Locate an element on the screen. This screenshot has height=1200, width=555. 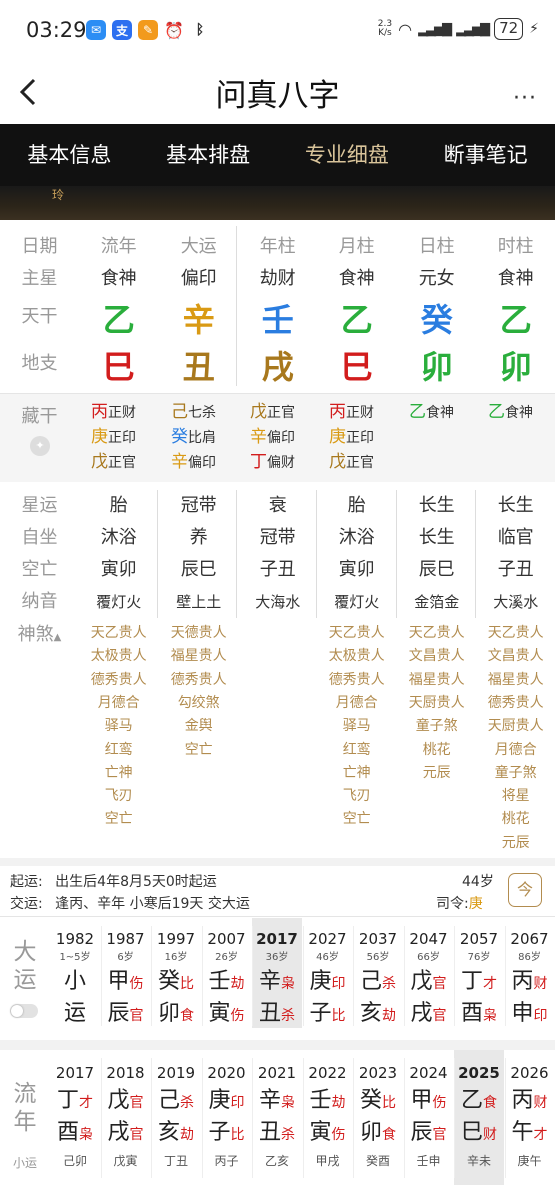
banner-text: 玲 is located at coordinates (58, 195).